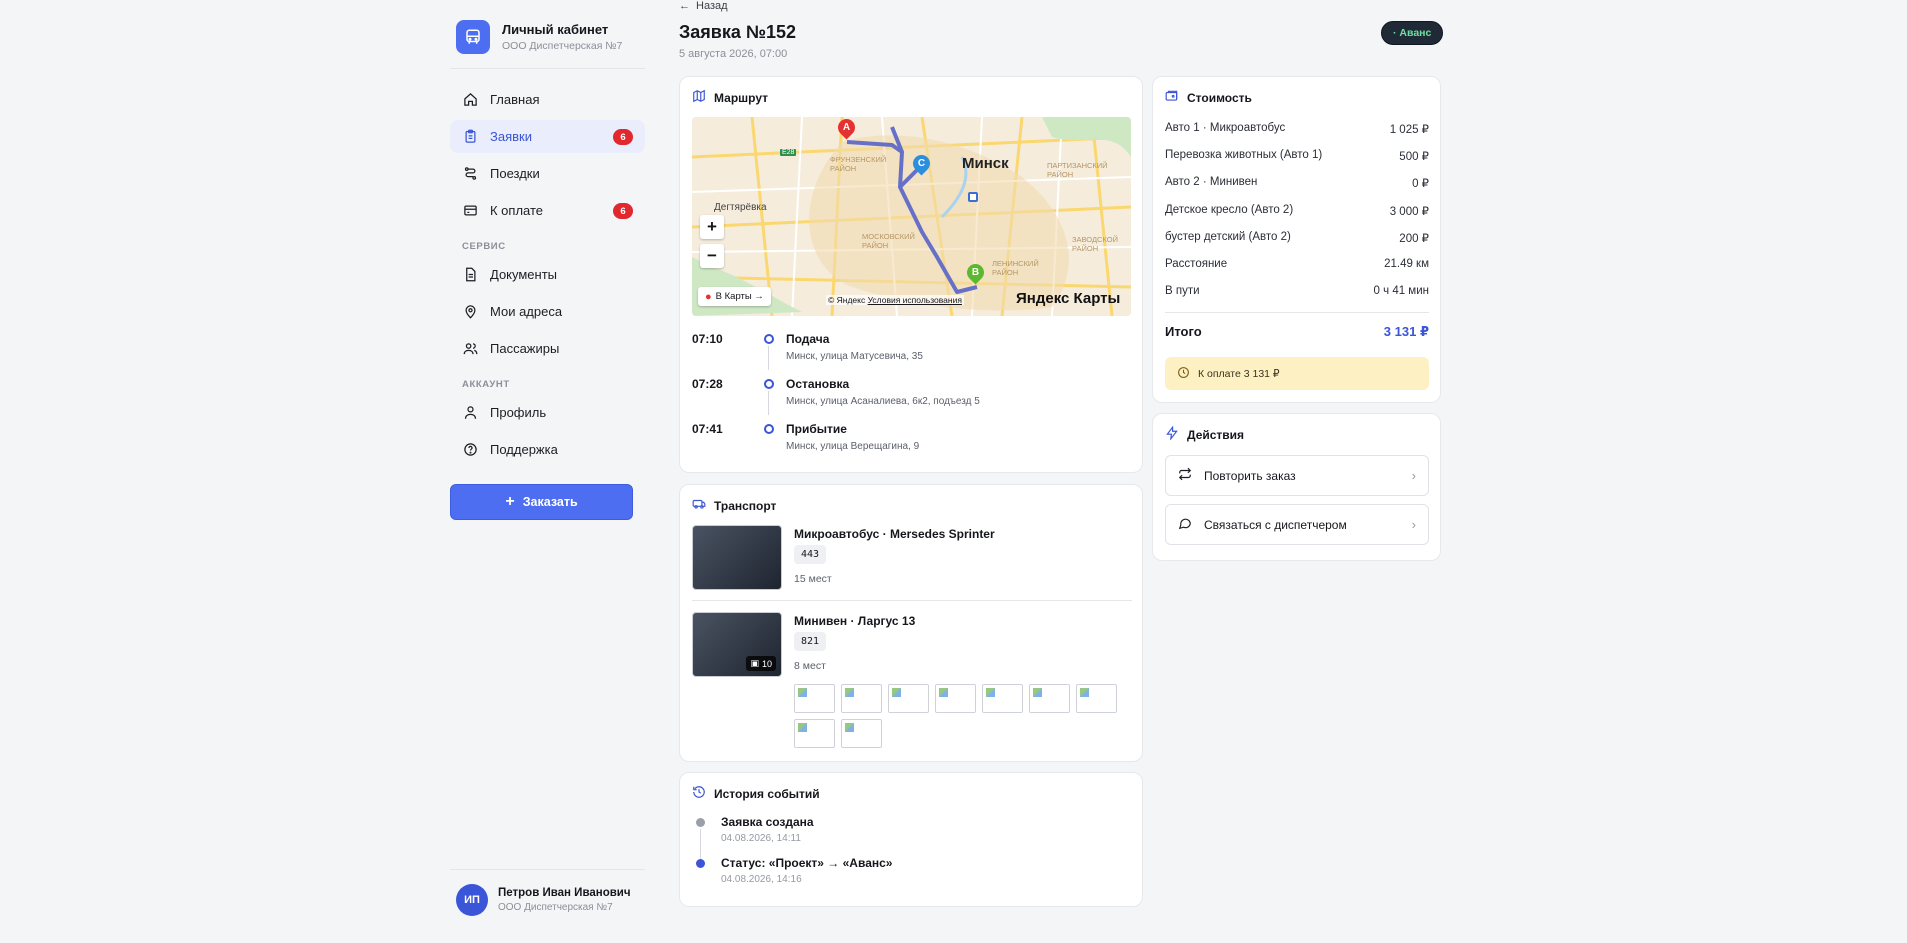 This screenshot has width=1907, height=943. What do you see at coordinates (526, 311) in the screenshot?
I see `sidebar-item-label: Мои адреса` at bounding box center [526, 311].